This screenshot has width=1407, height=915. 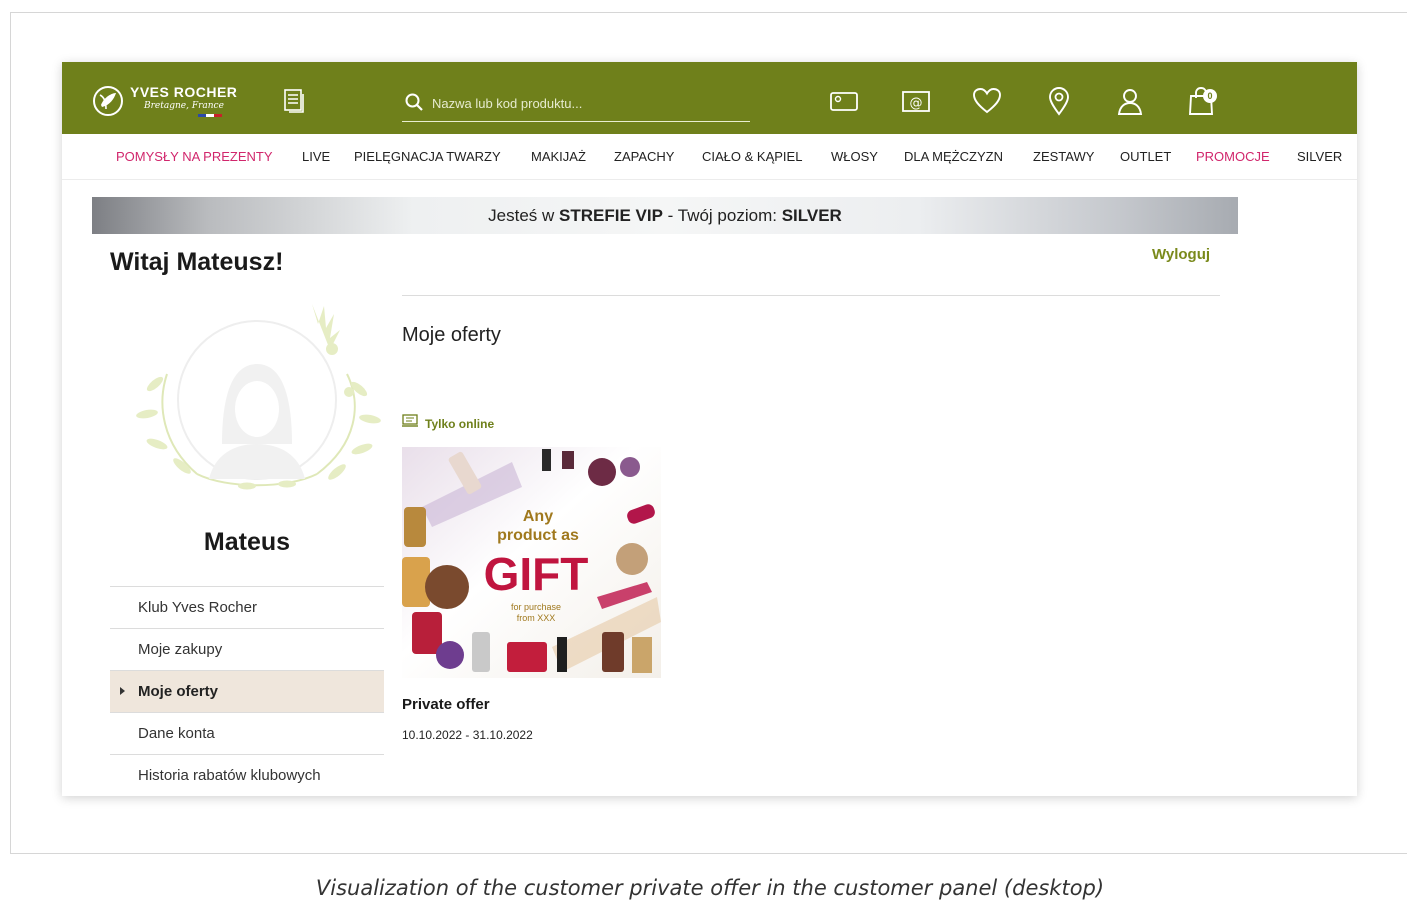 What do you see at coordinates (247, 607) in the screenshot?
I see `side-item-club: Klub Yves Rocher` at bounding box center [247, 607].